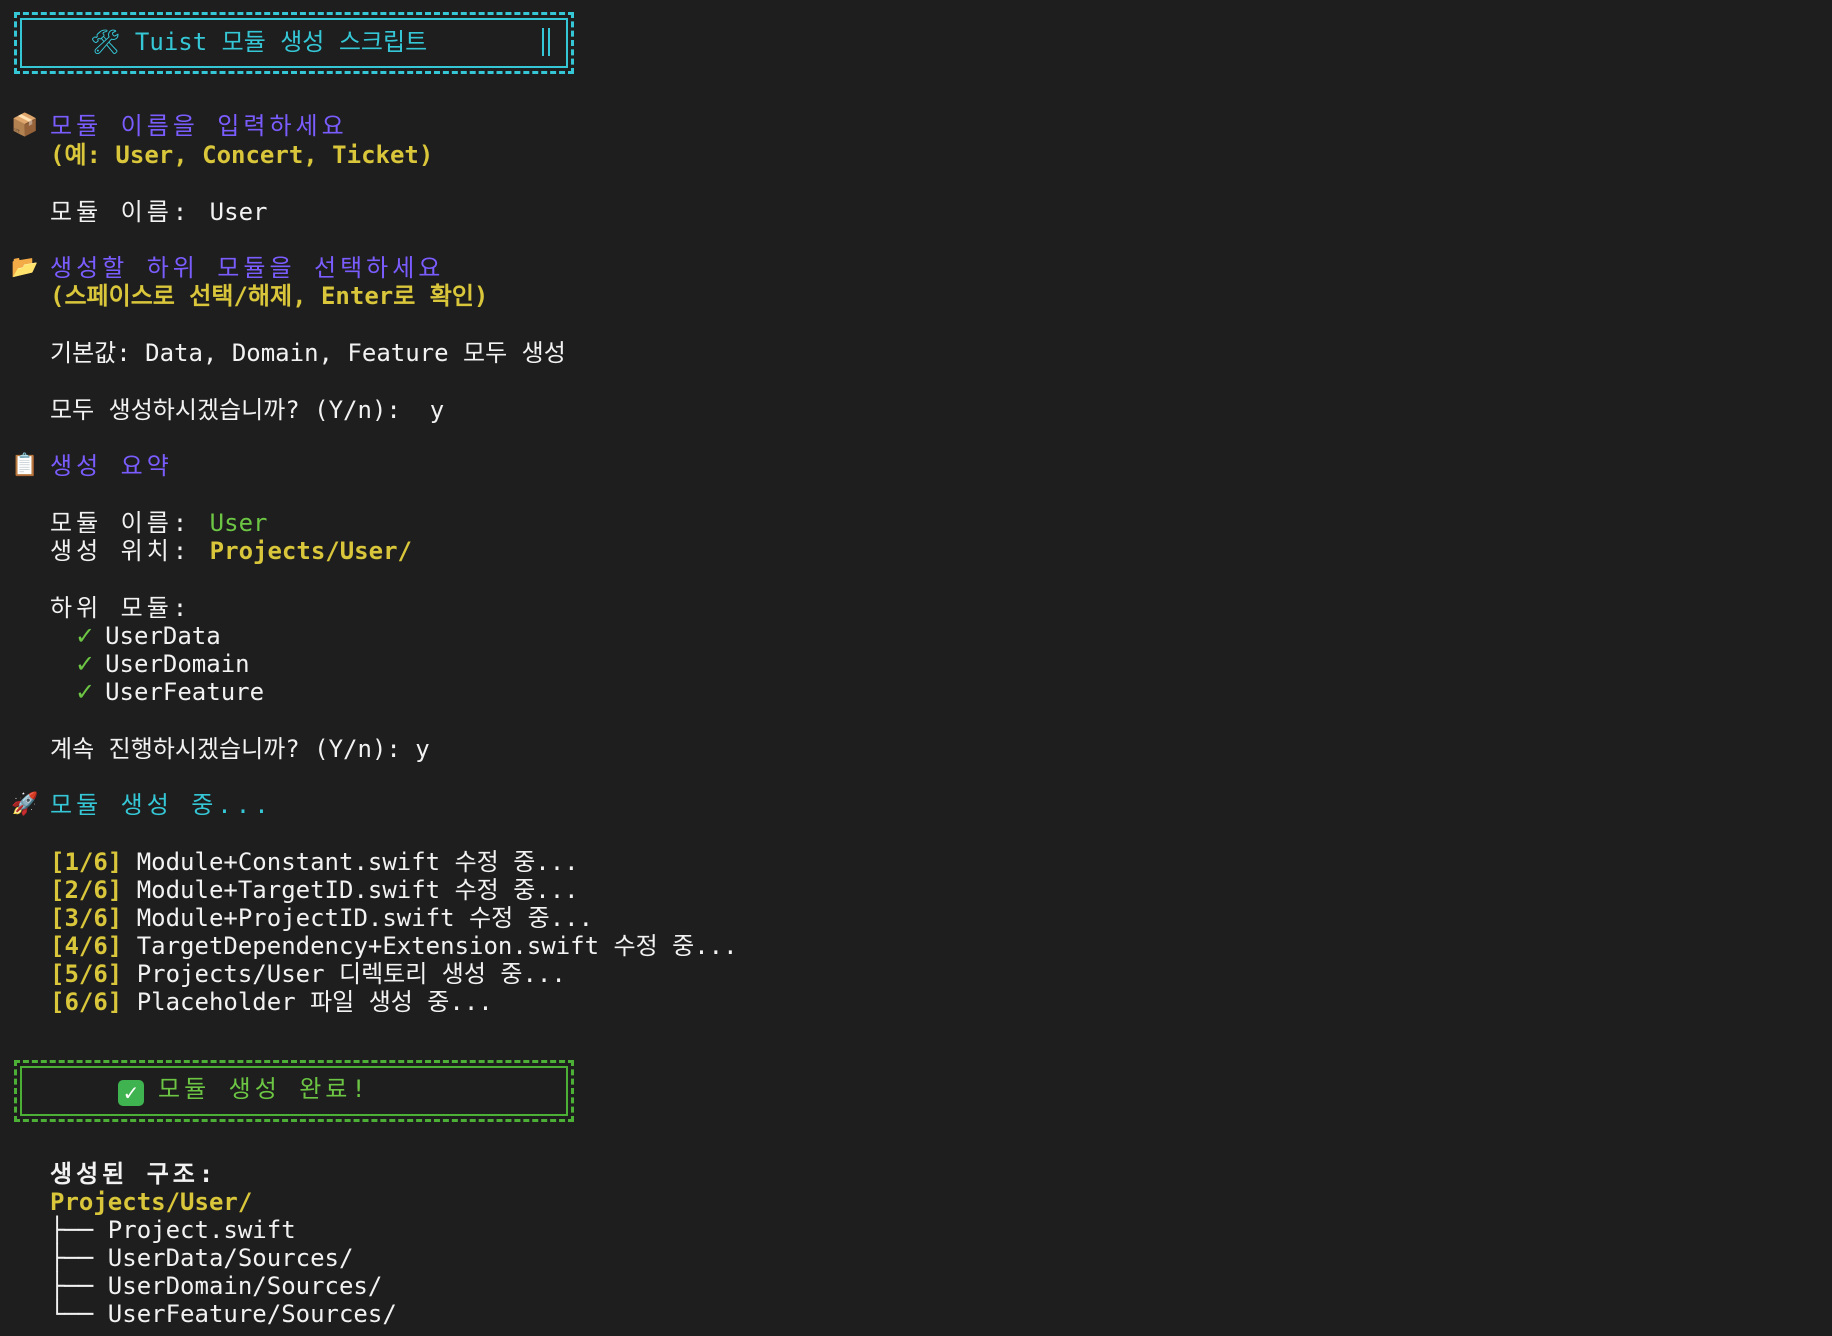  Describe the element at coordinates (86, 974) in the screenshot. I see `progress-step-tag: [5/6]` at that location.